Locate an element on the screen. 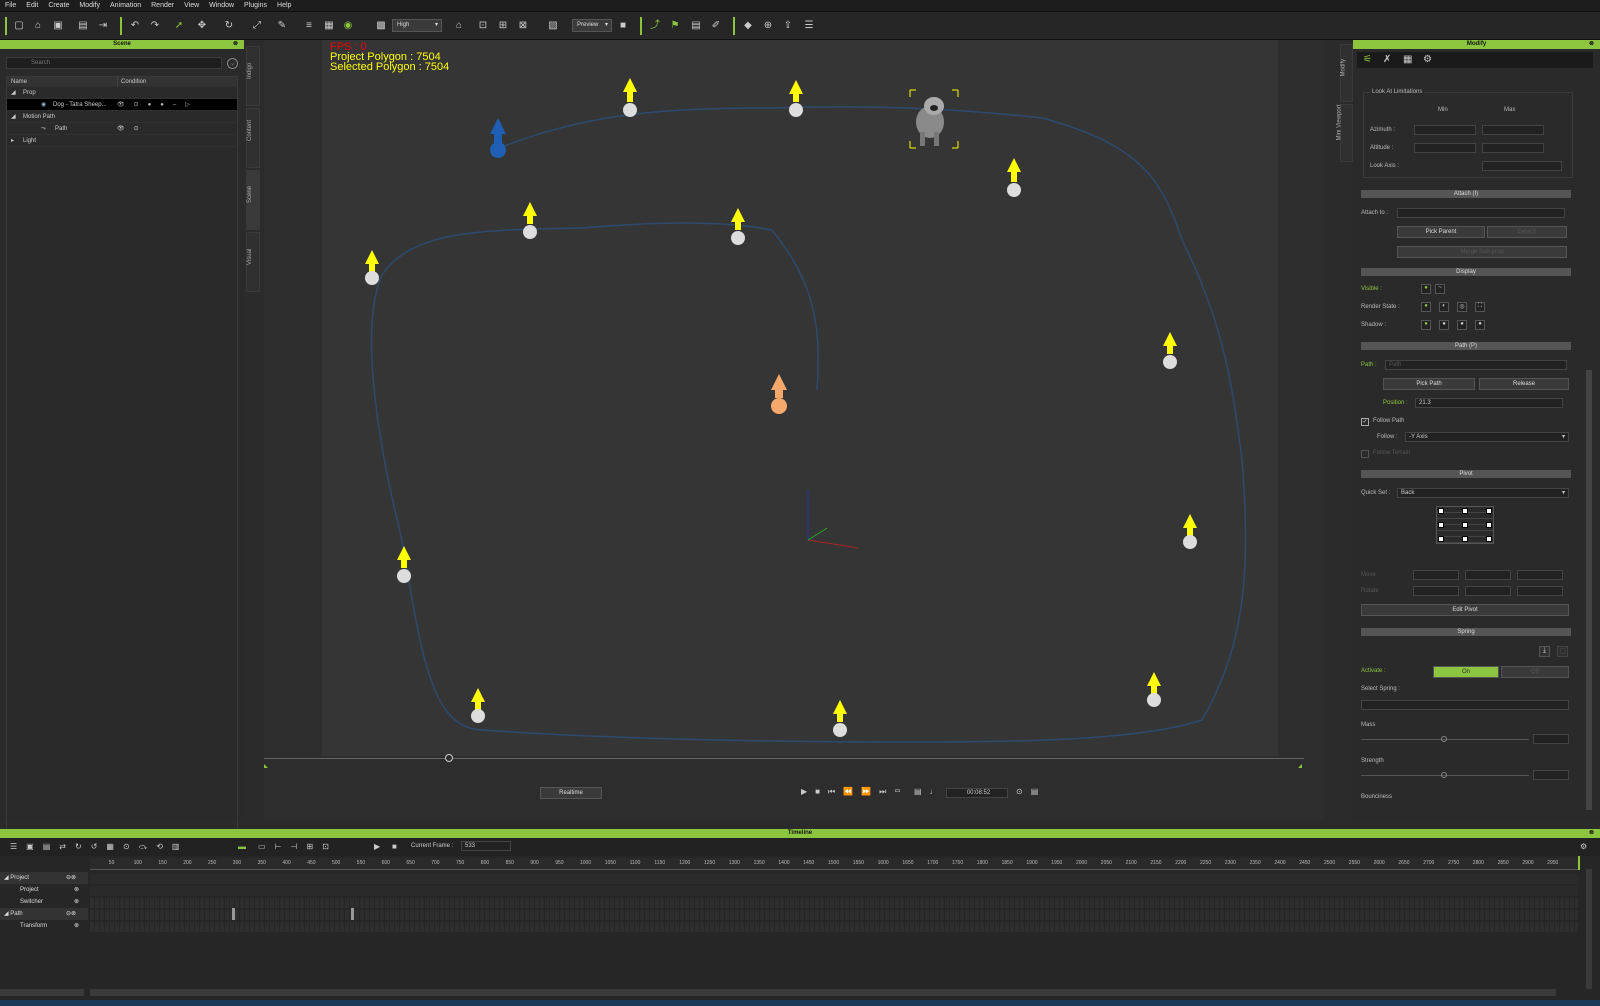 This screenshot has width=1600, height=1006. render-faceted-toggle: ◐ is located at coordinates (1444, 307).